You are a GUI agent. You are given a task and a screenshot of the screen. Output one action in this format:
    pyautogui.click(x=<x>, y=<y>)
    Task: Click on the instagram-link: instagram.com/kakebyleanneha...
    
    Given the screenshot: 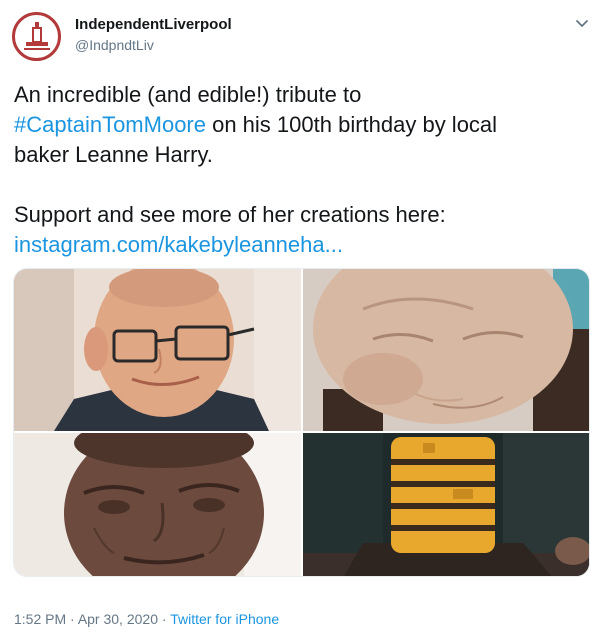 What is the action you would take?
    pyautogui.click(x=304, y=245)
    